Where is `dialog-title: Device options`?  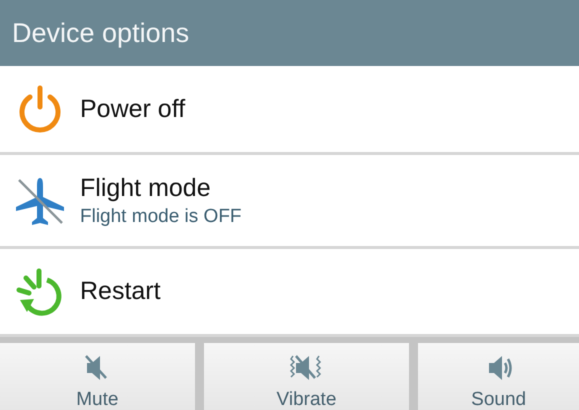 dialog-title: Device options is located at coordinates (101, 33).